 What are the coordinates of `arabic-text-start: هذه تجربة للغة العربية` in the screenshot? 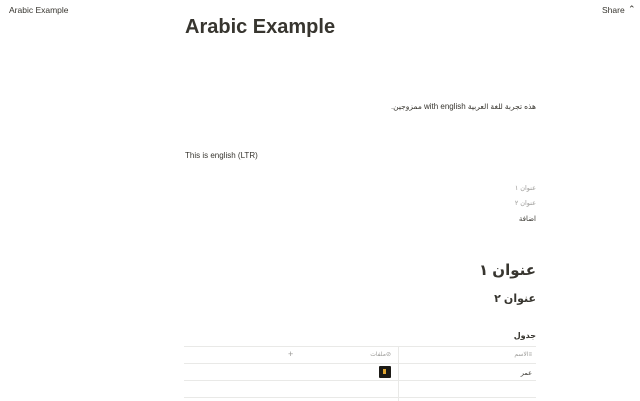 It's located at (501, 106).